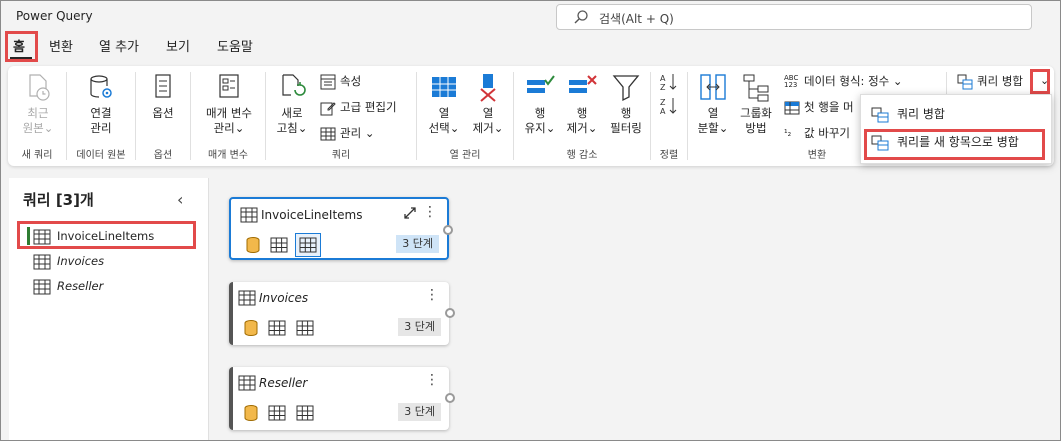 The image size is (1061, 441). Describe the element at coordinates (308, 245) in the screenshot. I see `table-steps-icon-active` at that location.